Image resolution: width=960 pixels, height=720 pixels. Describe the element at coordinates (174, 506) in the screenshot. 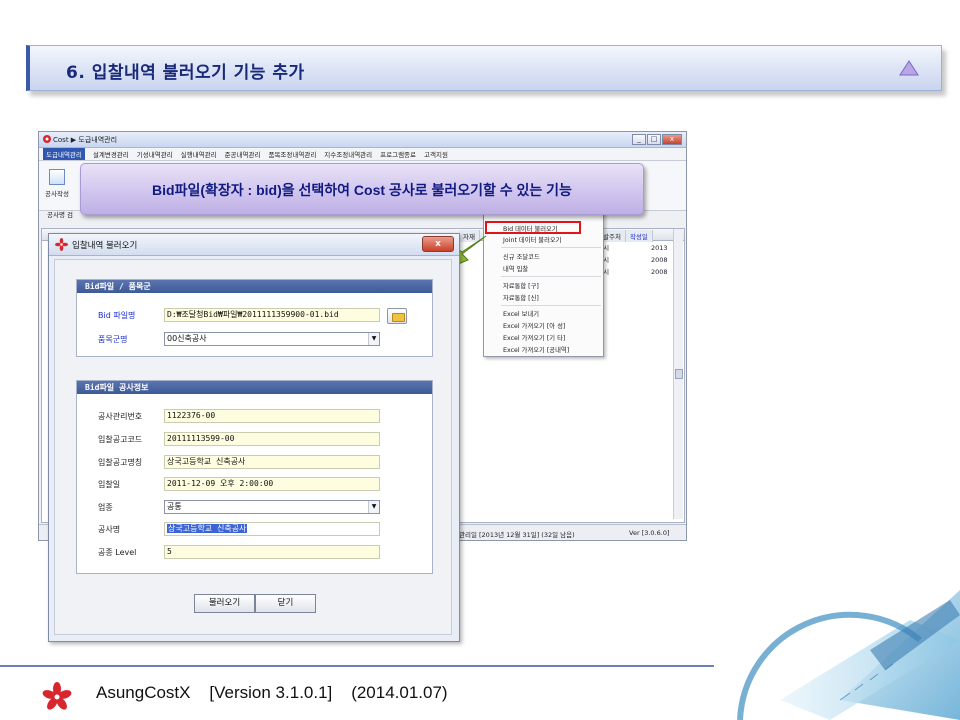

I see `industry-value: 공통` at that location.